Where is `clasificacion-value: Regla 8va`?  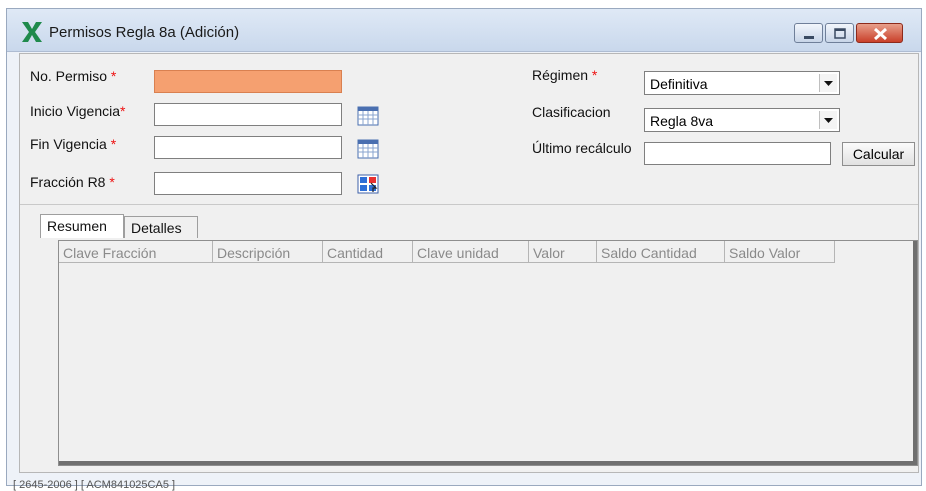
clasificacion-value: Regla 8va is located at coordinates (682, 121).